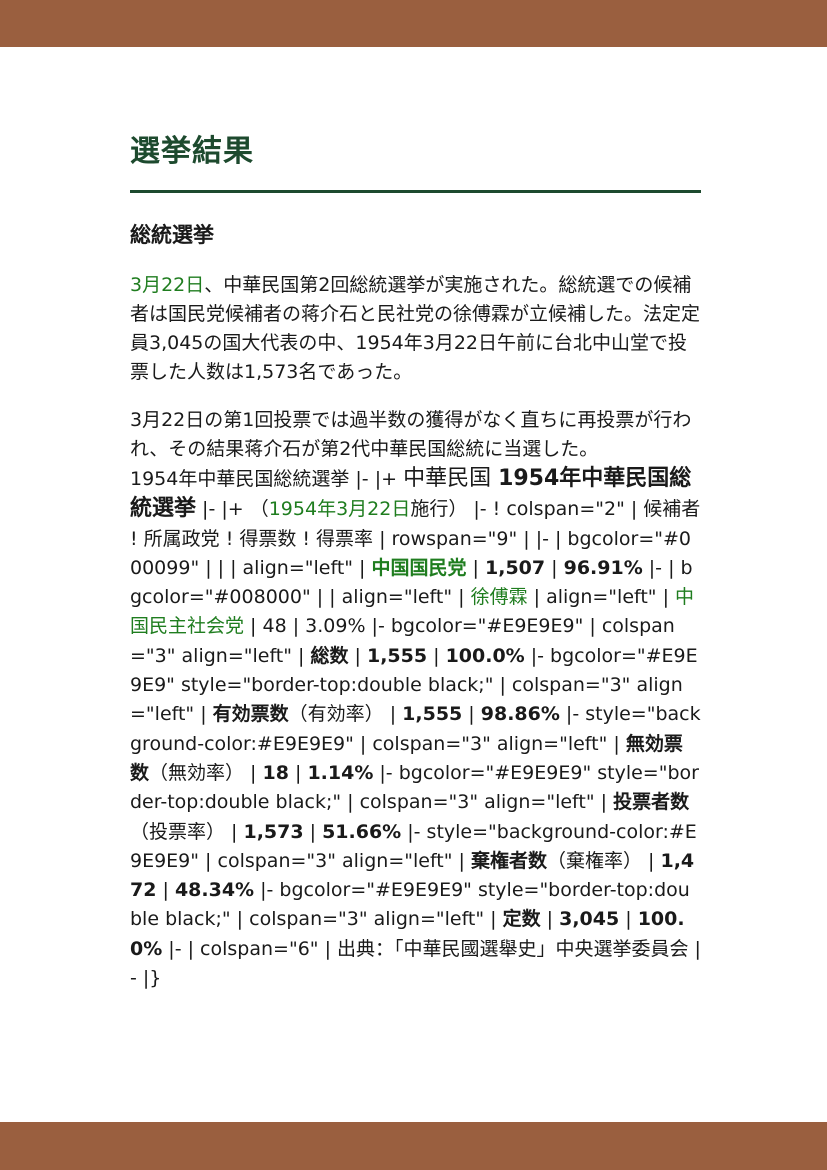  What do you see at coordinates (521, 919) in the screenshot?
I see `row-label: 定数` at bounding box center [521, 919].